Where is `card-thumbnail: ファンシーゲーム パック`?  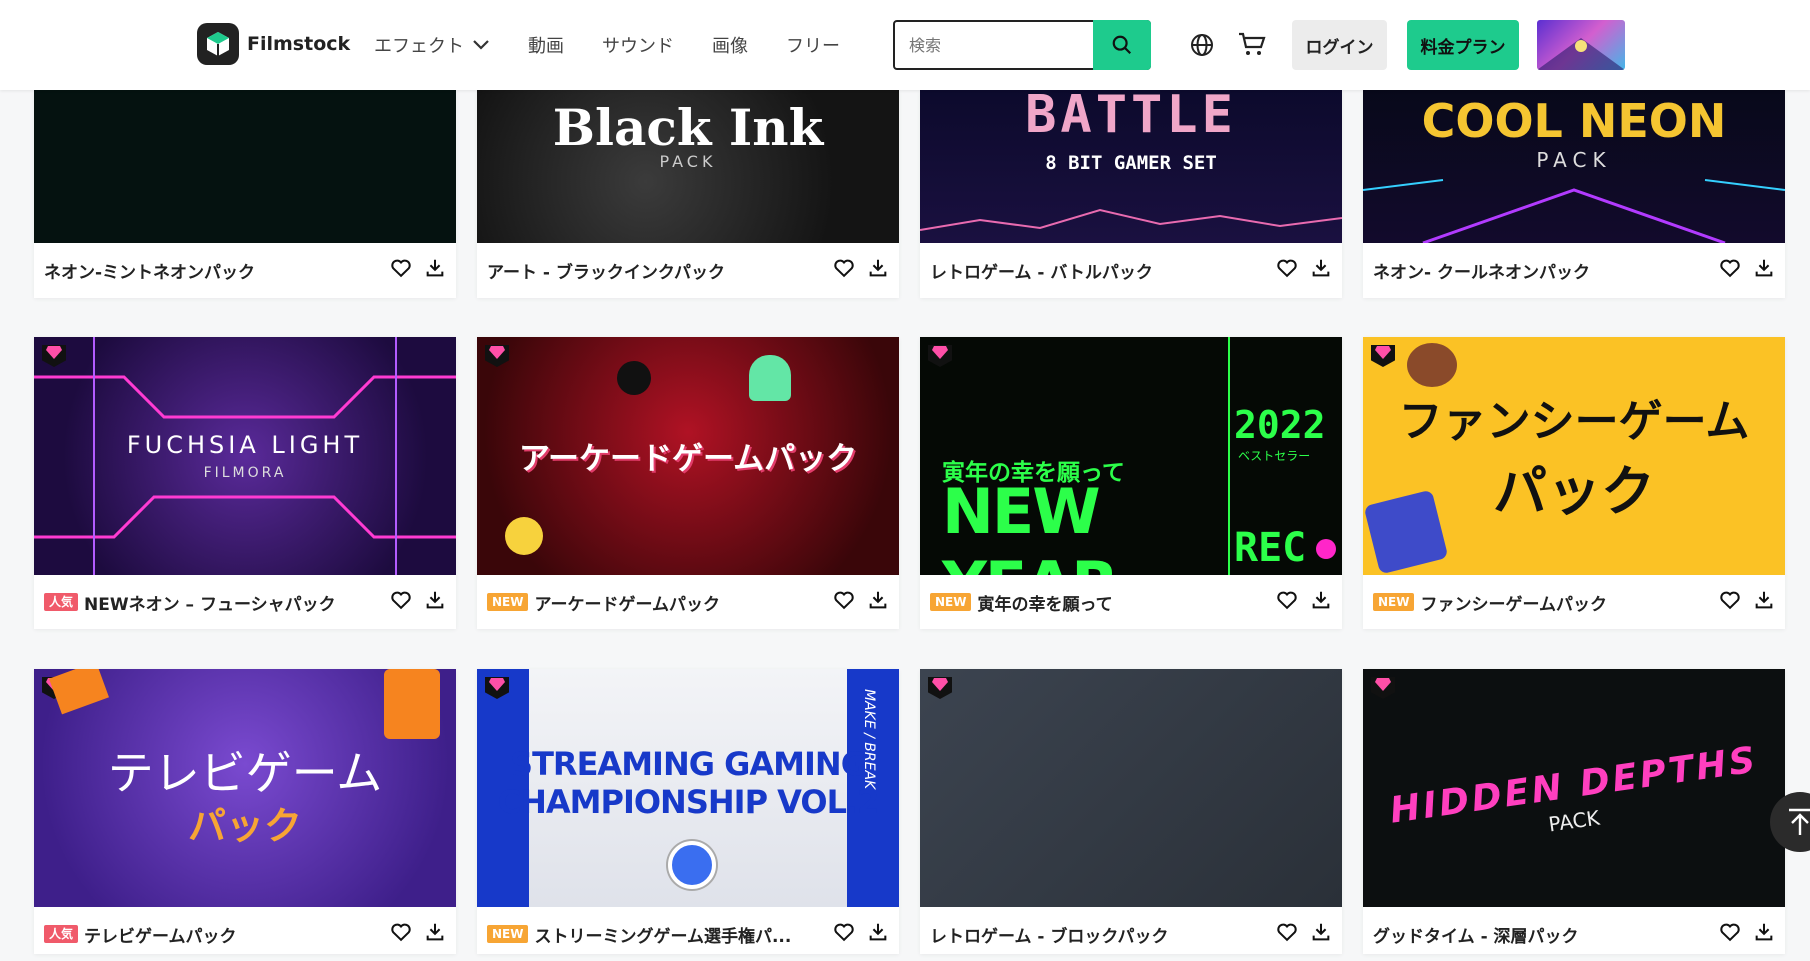
card-thumbnail: ファンシーゲーム パック is located at coordinates (1574, 456).